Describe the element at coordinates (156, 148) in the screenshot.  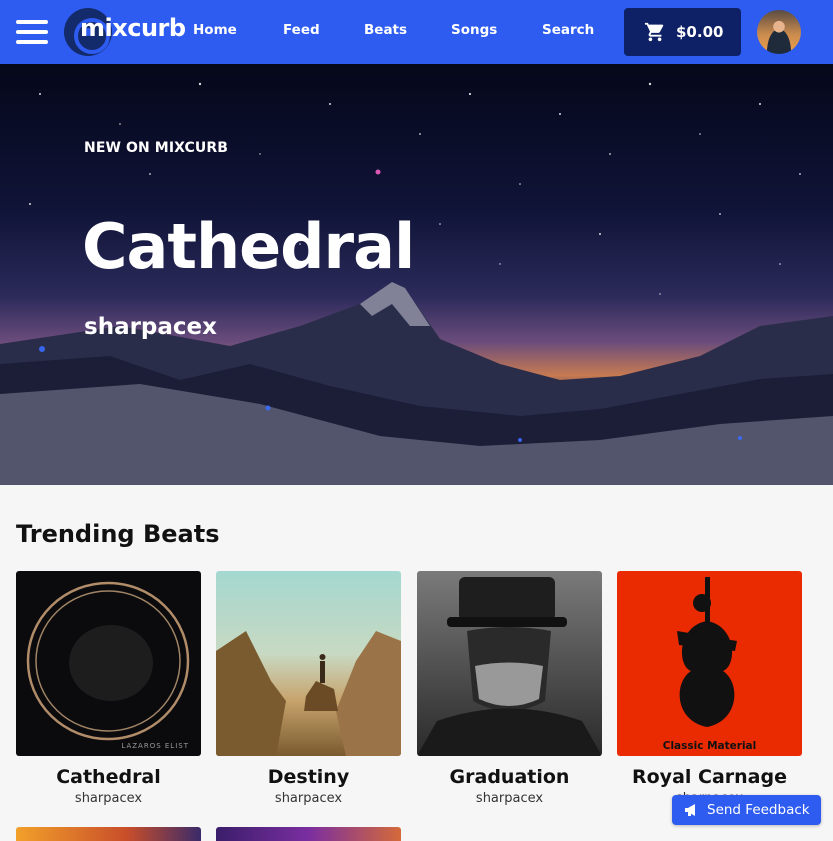
I see `hero-kicker: NEW ON MIXCURB` at that location.